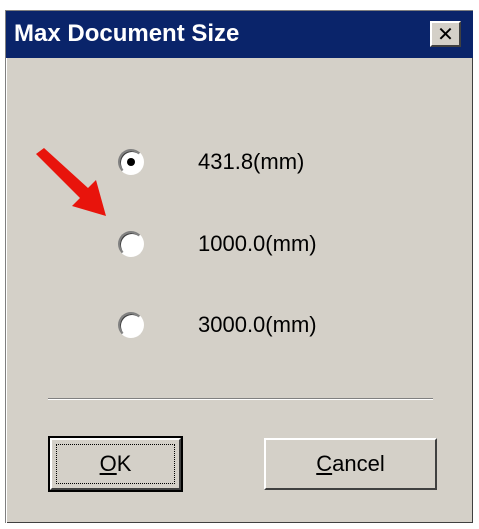 The width and height of the screenshot is (479, 529). I want to click on radio-button-1000-0mm, so click(131, 244).